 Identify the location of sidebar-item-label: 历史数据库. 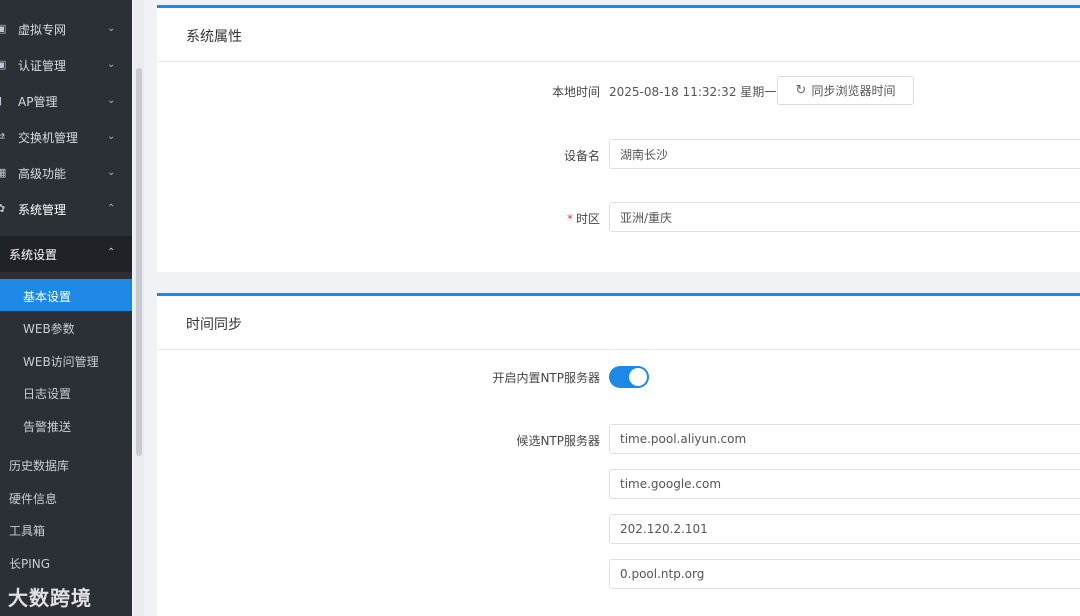
(39, 466).